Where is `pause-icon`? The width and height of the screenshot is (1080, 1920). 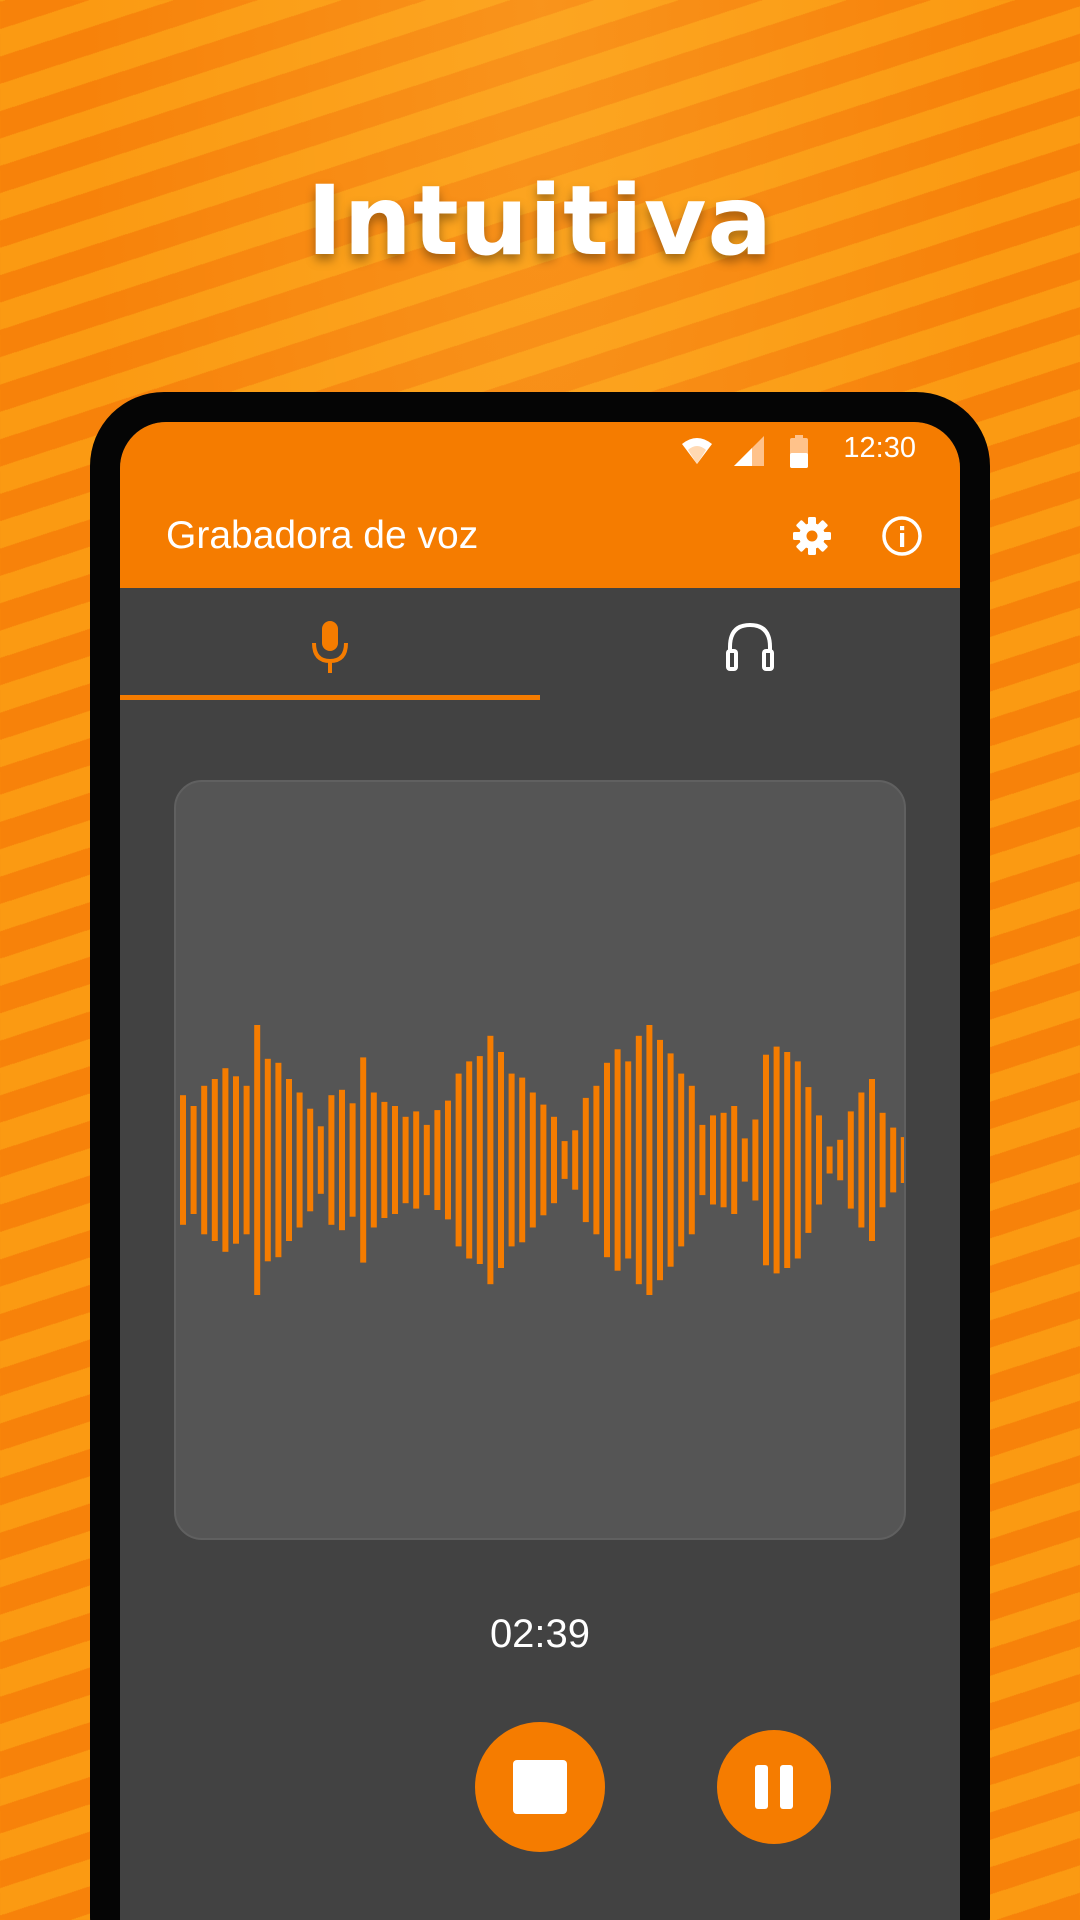
pause-icon is located at coordinates (774, 1787).